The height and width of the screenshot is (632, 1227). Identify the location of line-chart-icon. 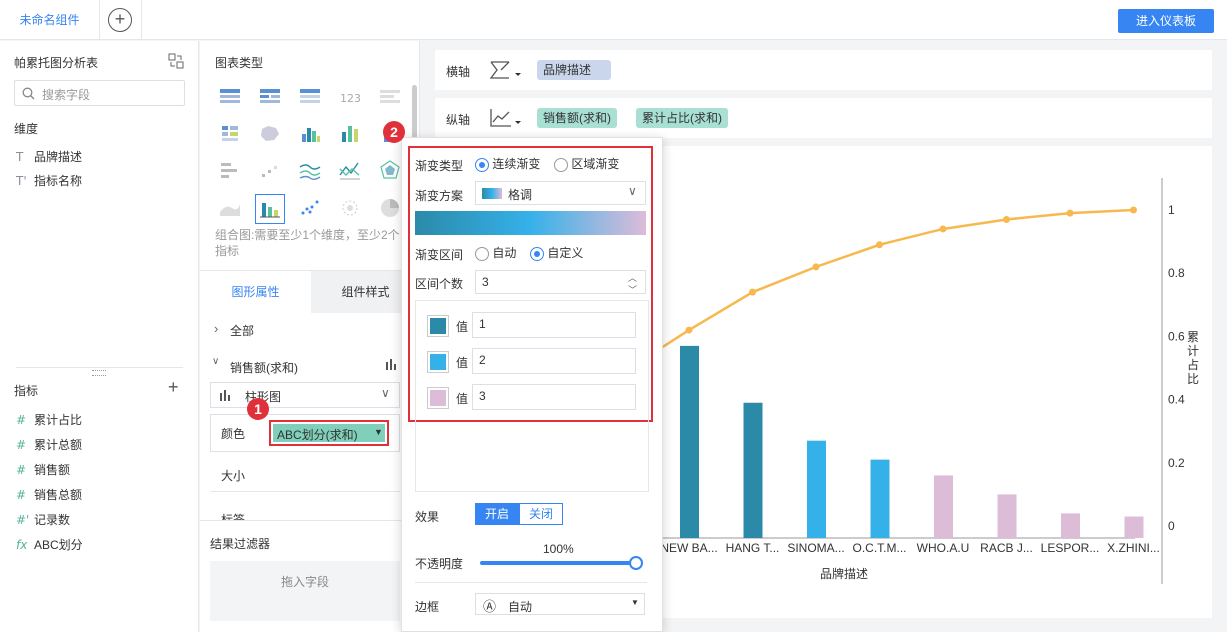
(310, 171).